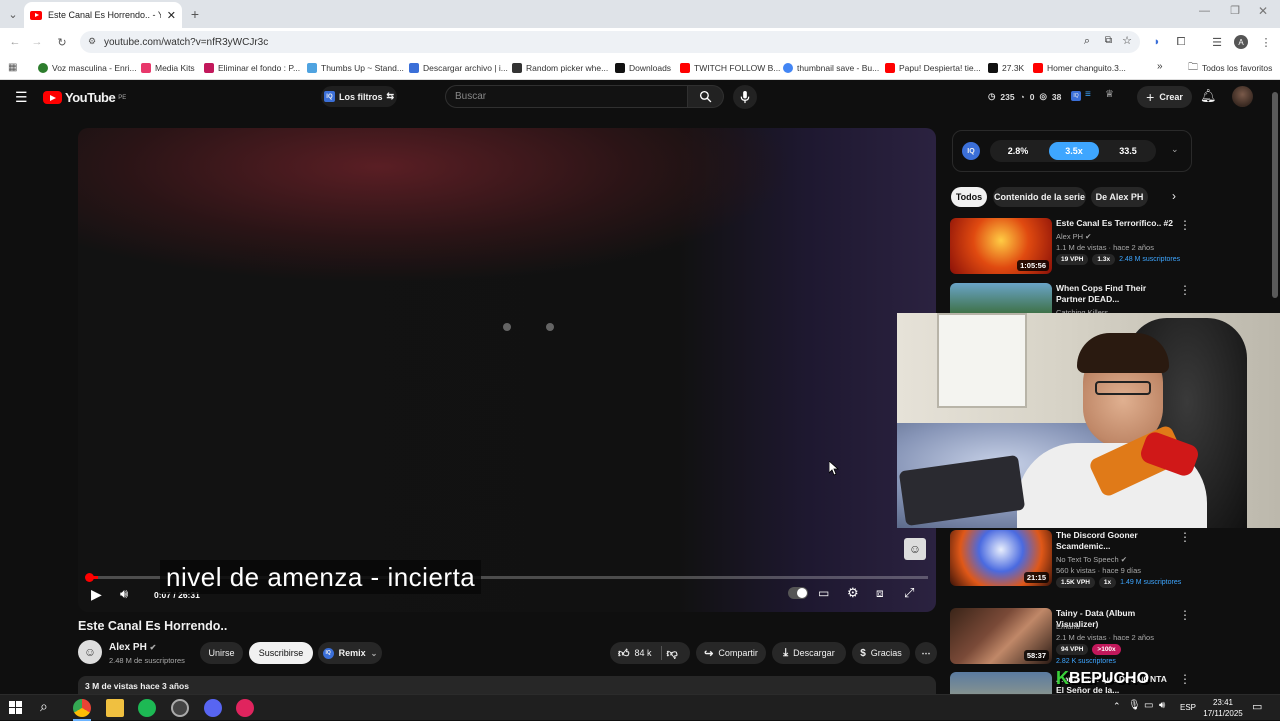 This screenshot has width=1280, height=721. Describe the element at coordinates (624, 653) in the screenshot. I see `like-icon: 👍︎` at that location.